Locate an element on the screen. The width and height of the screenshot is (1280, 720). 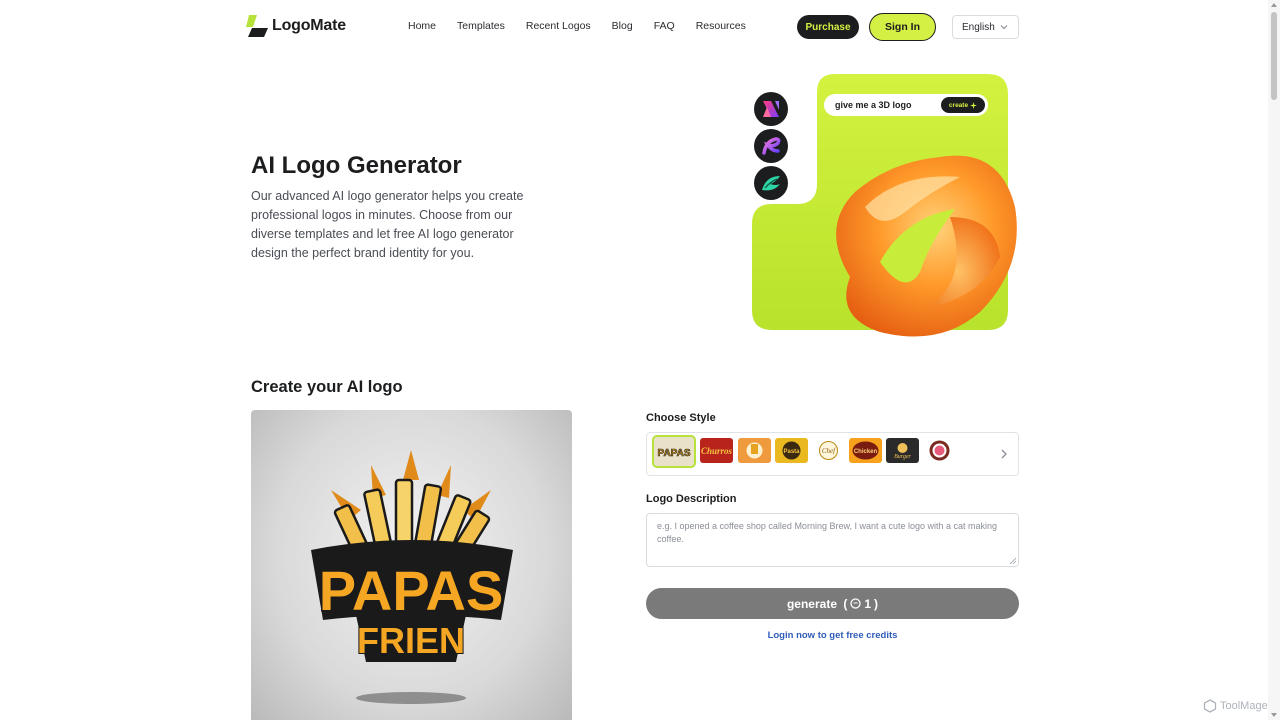
svg-text: PAPAS is located at coordinates (674, 453).